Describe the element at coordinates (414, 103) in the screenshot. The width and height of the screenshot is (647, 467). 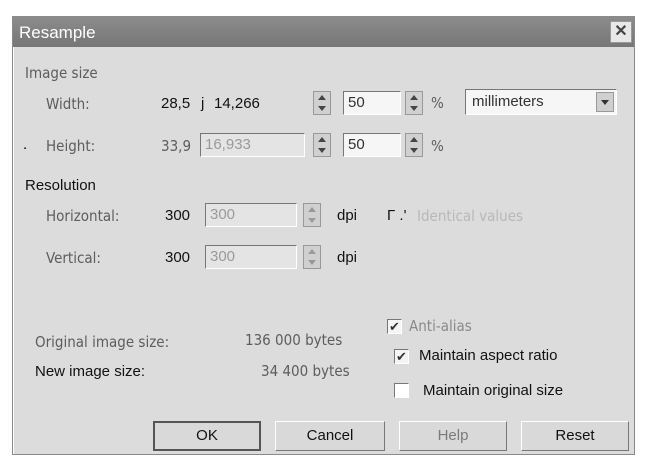
I see `width-percent-spinner` at that location.